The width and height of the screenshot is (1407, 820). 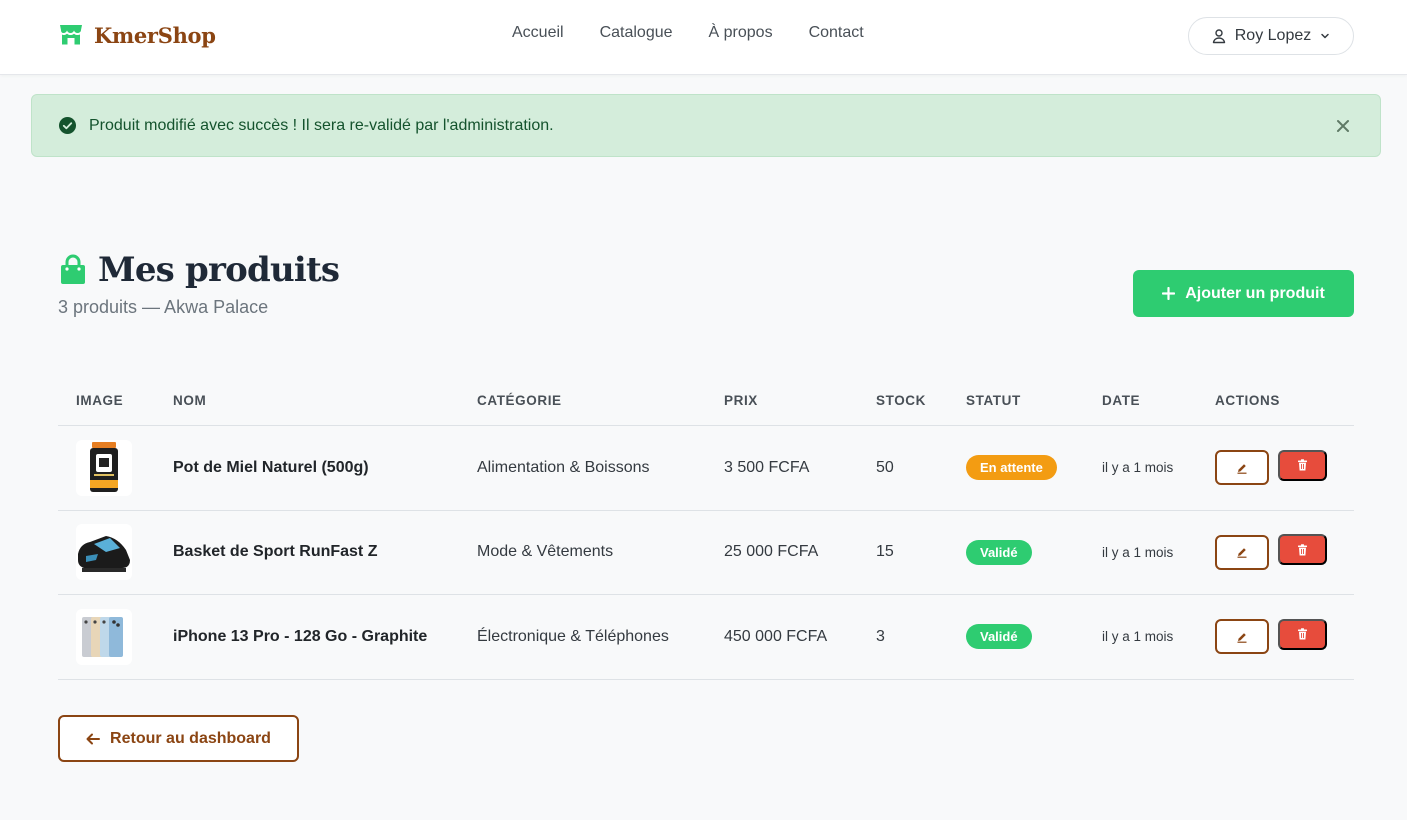 What do you see at coordinates (836, 33) in the screenshot?
I see `nav-link-contact: Contact` at bounding box center [836, 33].